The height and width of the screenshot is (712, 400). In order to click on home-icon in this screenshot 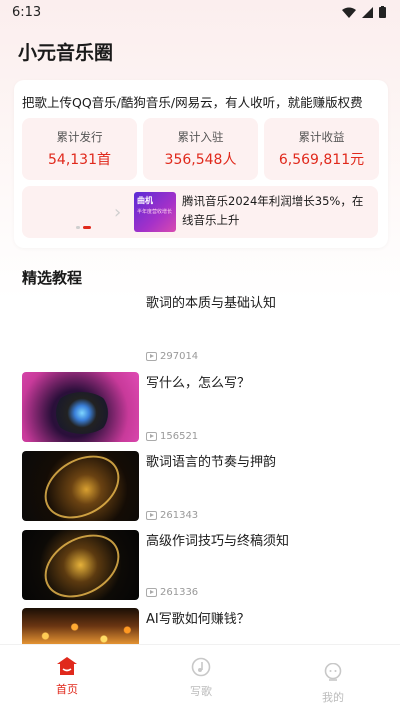, I will do `click(67, 666)`.